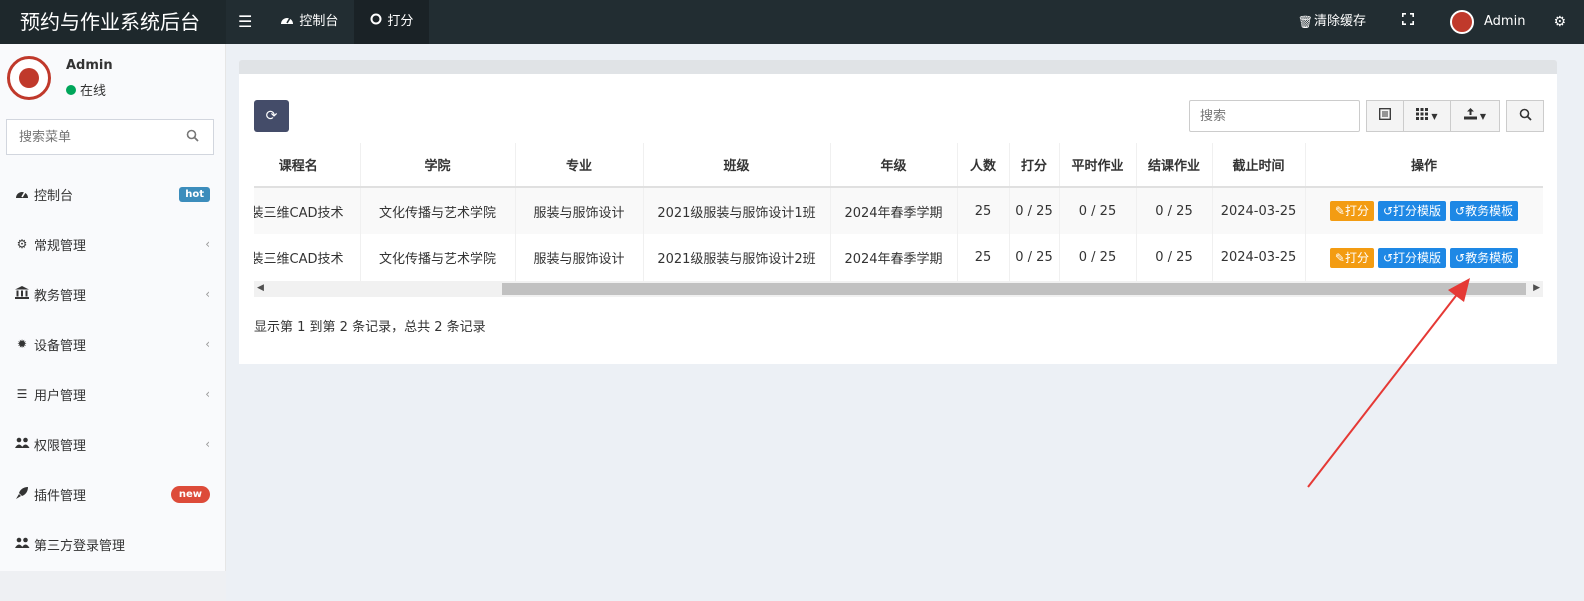 The width and height of the screenshot is (1584, 601). What do you see at coordinates (22, 294) in the screenshot?
I see `bank-icon` at bounding box center [22, 294].